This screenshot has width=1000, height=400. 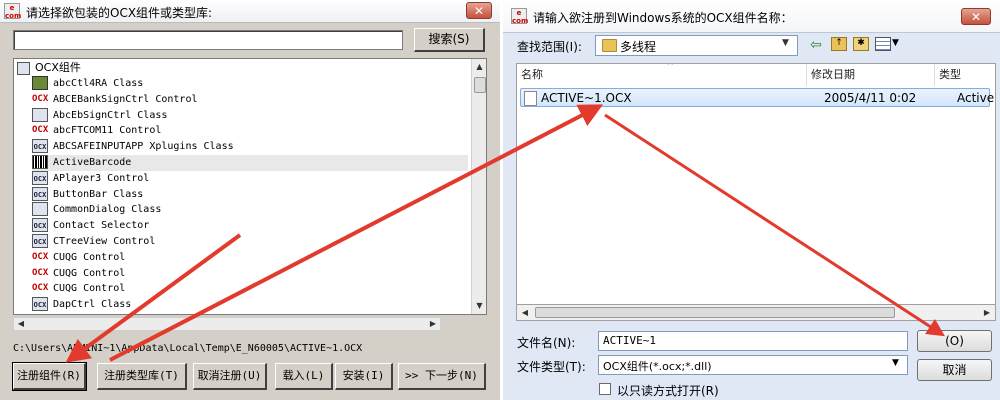 I want to click on annotation-arrow-to-register, so click(x=153, y=298).